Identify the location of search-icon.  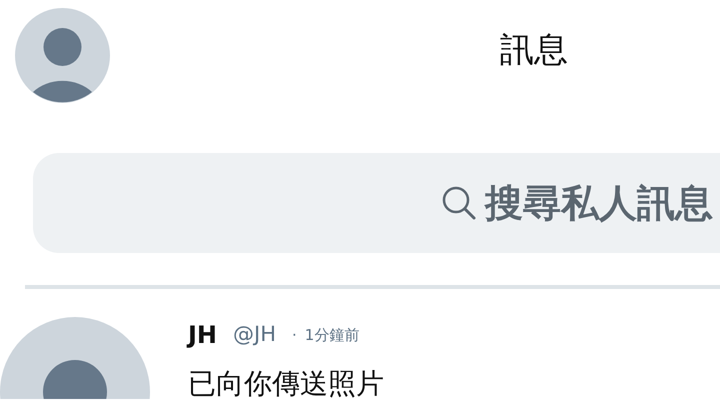
(459, 203).